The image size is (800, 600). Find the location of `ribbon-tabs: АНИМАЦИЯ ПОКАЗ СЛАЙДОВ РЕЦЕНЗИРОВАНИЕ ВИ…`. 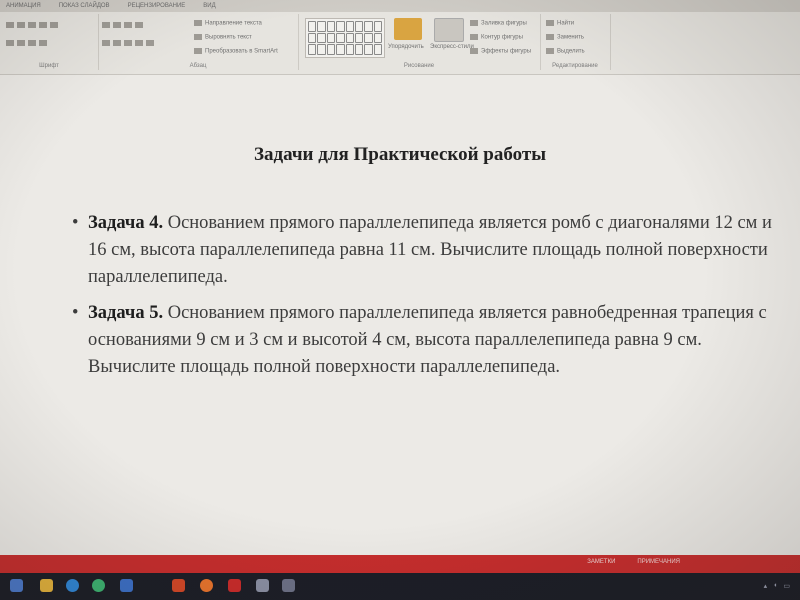

ribbon-tabs: АНИМАЦИЯ ПОКАЗ СЛАЙДОВ РЕЦЕНЗИРОВАНИЕ ВИ… is located at coordinates (400, 6).